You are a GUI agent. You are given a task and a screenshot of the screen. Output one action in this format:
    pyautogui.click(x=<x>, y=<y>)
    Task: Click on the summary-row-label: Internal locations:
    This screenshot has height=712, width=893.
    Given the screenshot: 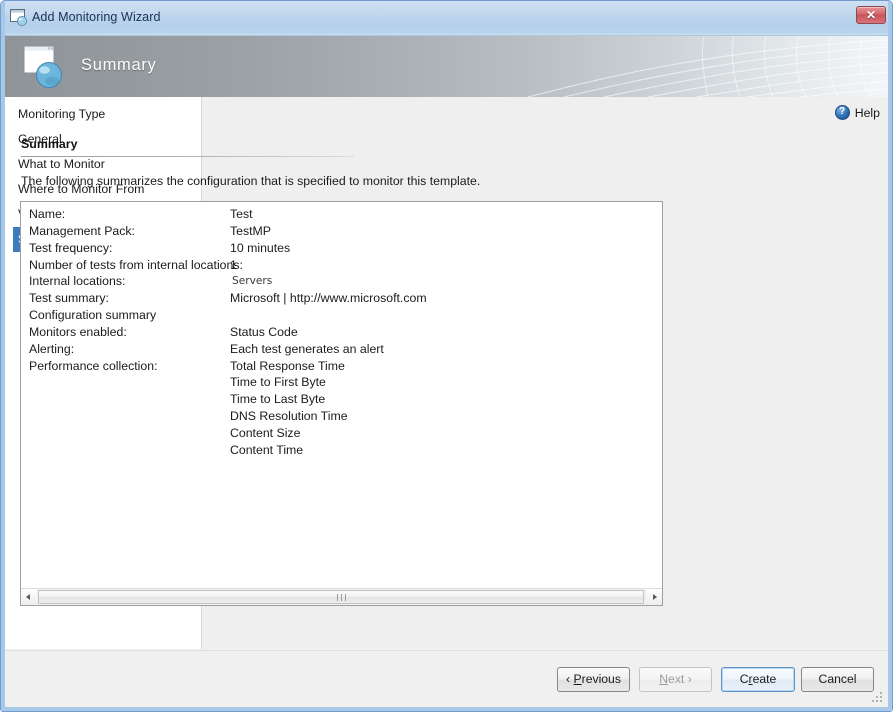 What is the action you would take?
    pyautogui.click(x=77, y=281)
    